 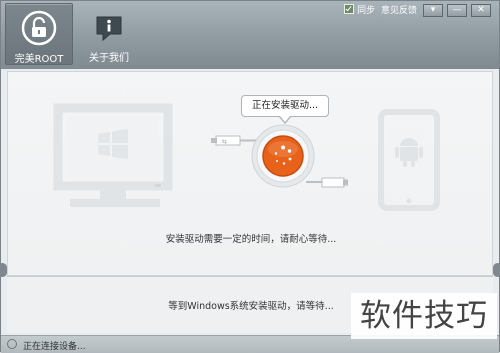 I want to click on feedback-area: 同步 意见反馈, so click(x=379, y=9).